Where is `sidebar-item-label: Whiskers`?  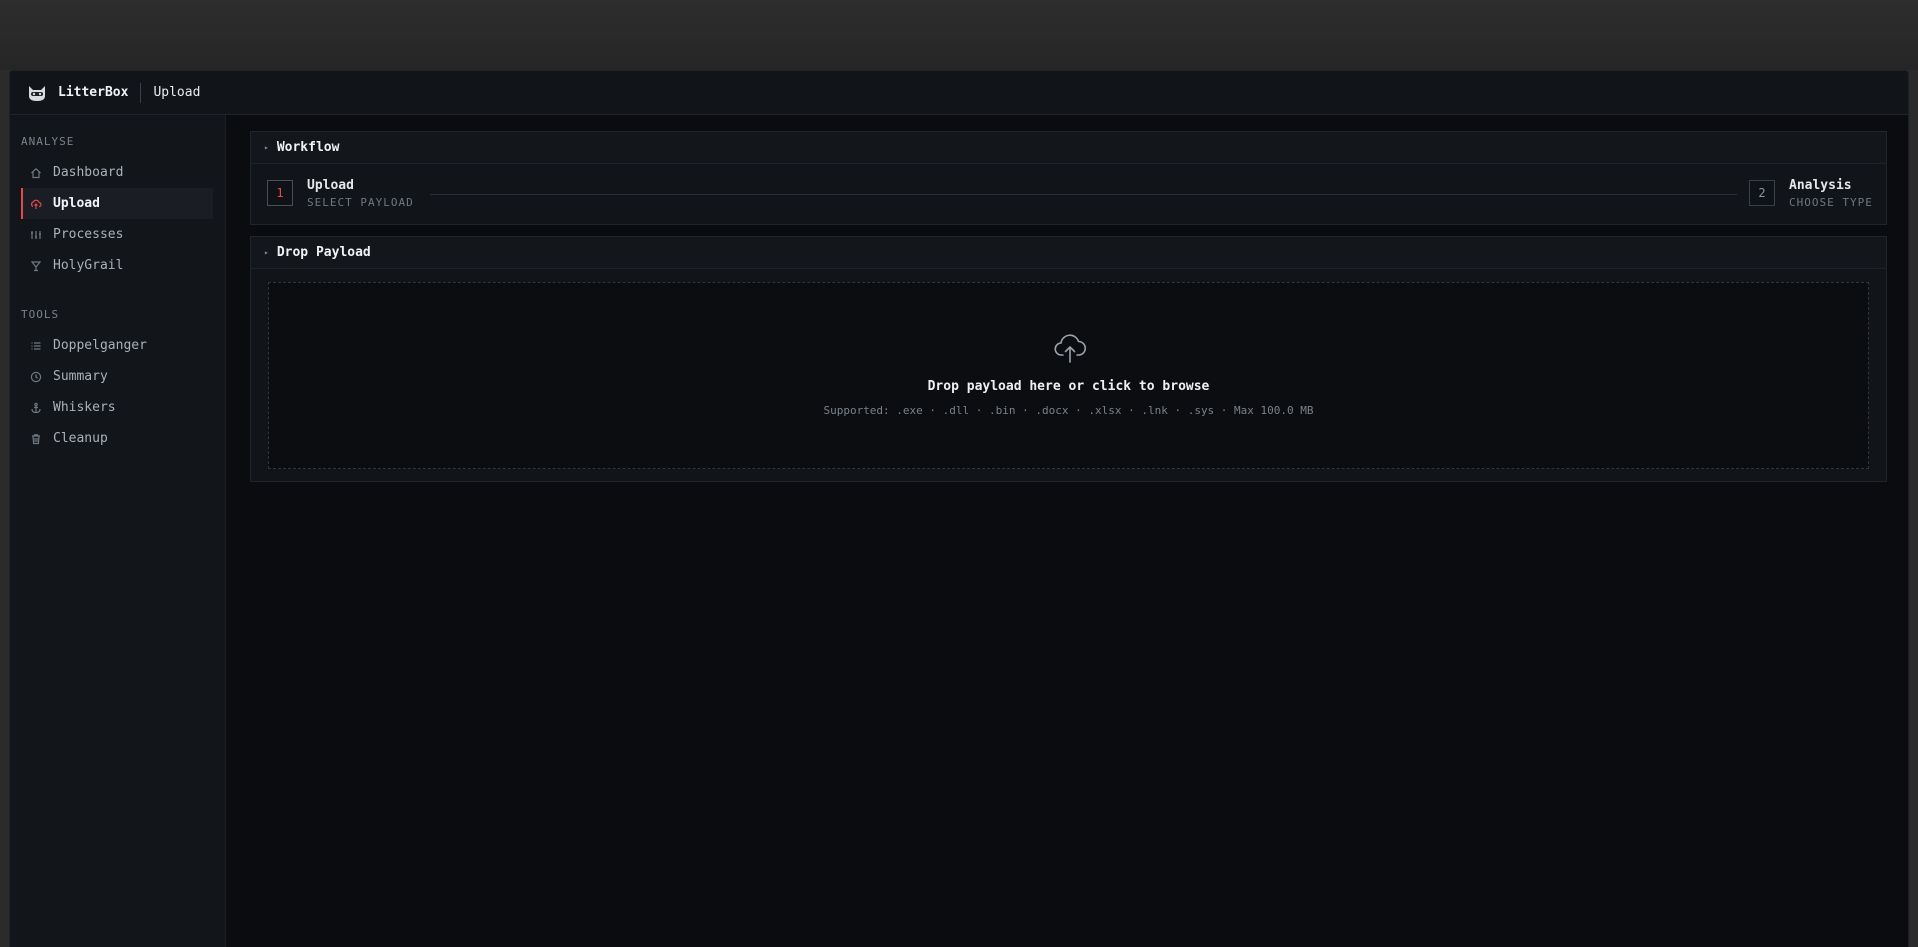
sidebar-item-label: Whiskers is located at coordinates (84, 407).